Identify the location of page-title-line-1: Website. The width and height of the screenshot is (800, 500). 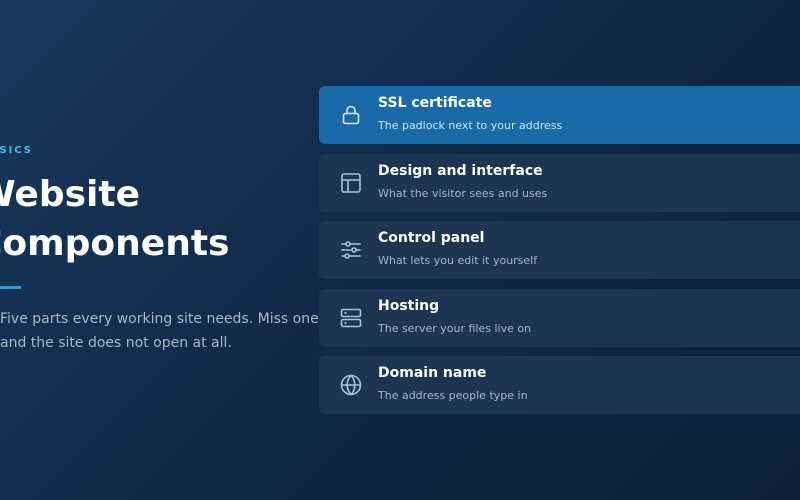
(70, 194).